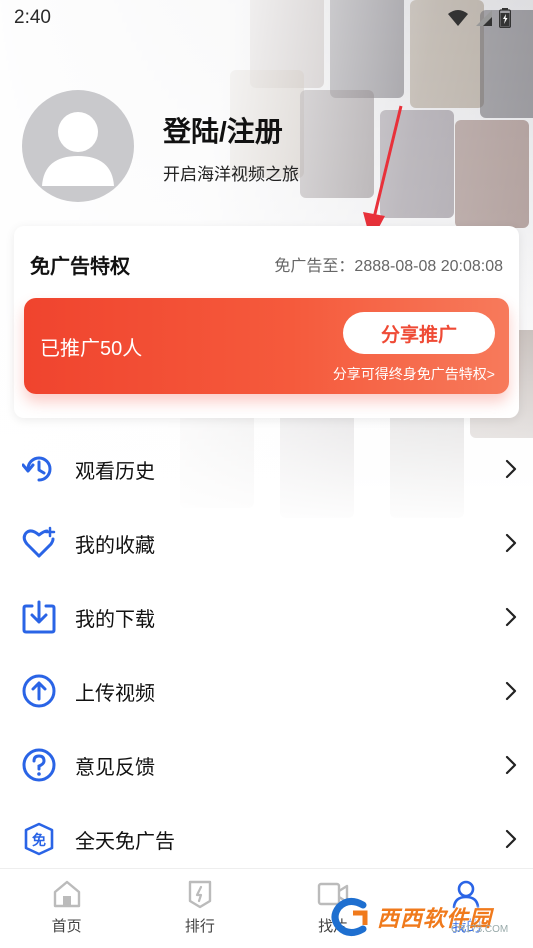 Image resolution: width=533 pixels, height=948 pixels. What do you see at coordinates (200, 894) in the screenshot?
I see `ranking-icon` at bounding box center [200, 894].